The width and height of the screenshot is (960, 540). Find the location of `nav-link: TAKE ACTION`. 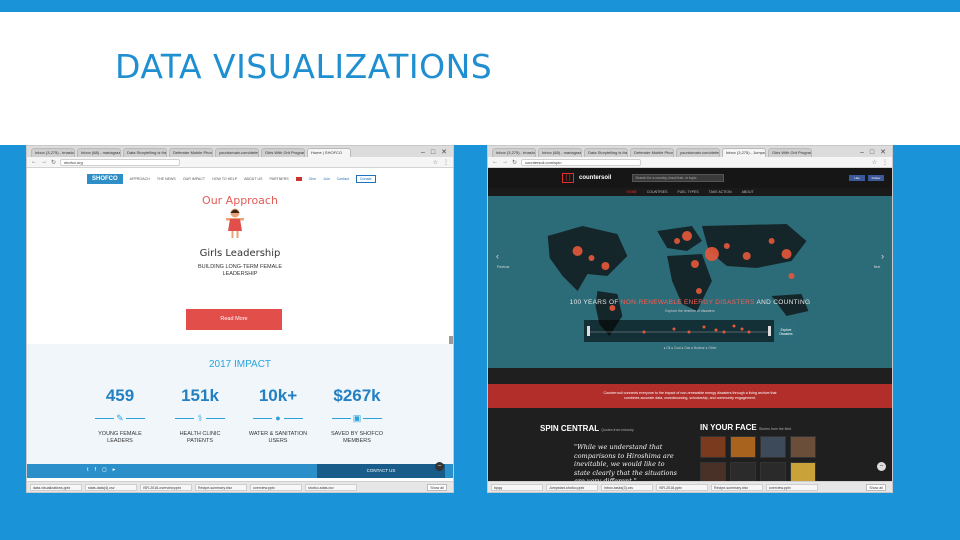

nav-link: TAKE ACTION is located at coordinates (720, 192).